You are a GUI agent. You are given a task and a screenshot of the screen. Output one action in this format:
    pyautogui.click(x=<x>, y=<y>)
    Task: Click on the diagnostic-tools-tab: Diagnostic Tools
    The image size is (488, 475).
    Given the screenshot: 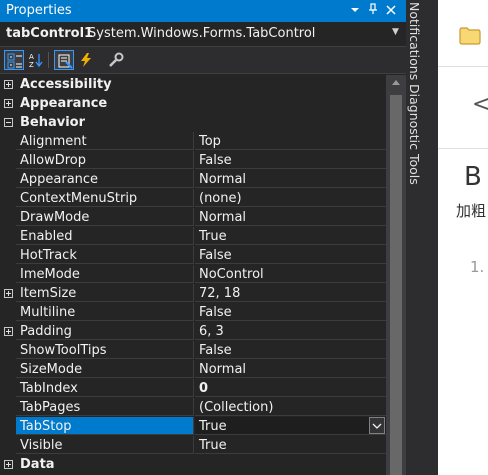 What is the action you would take?
    pyautogui.click(x=414, y=134)
    